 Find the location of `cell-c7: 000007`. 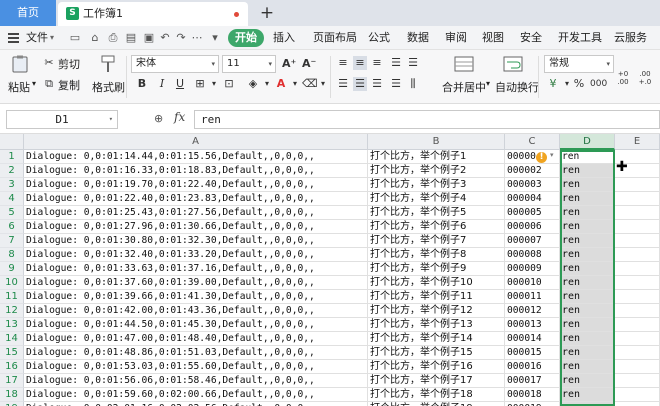

cell-c7: 000007 is located at coordinates (532, 241).